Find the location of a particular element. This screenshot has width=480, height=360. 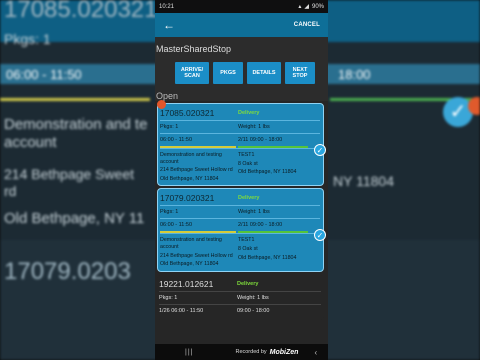

stop-card: 17079.020321 Delivery Pkgs: 1 Weight is located at coordinates (241, 230).